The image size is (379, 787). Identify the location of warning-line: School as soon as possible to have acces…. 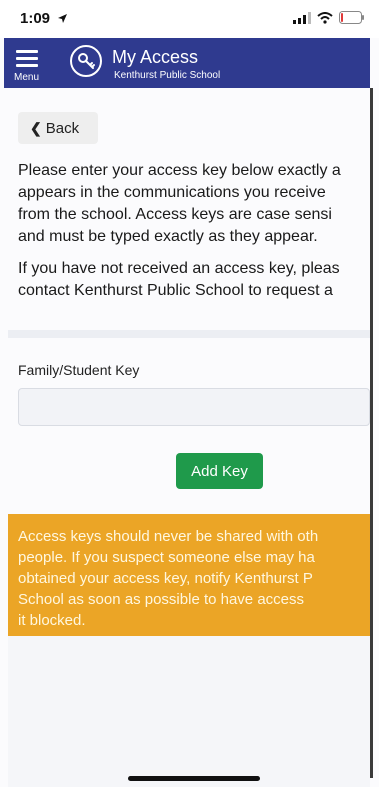
(161, 599).